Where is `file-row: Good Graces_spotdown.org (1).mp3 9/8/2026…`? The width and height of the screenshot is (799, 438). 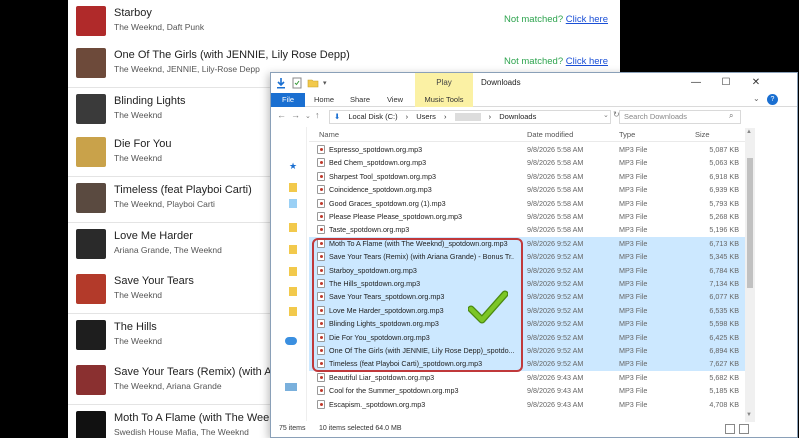 file-row: Good Graces_spotdown.org (1).mp3 9/8/2026… is located at coordinates (527, 203).